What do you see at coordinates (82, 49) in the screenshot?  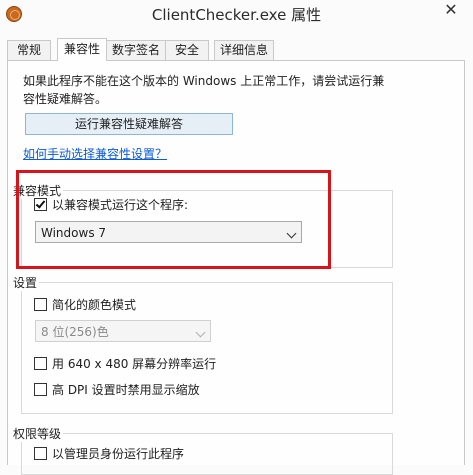 I see `tab-compatibility: 兼容性` at bounding box center [82, 49].